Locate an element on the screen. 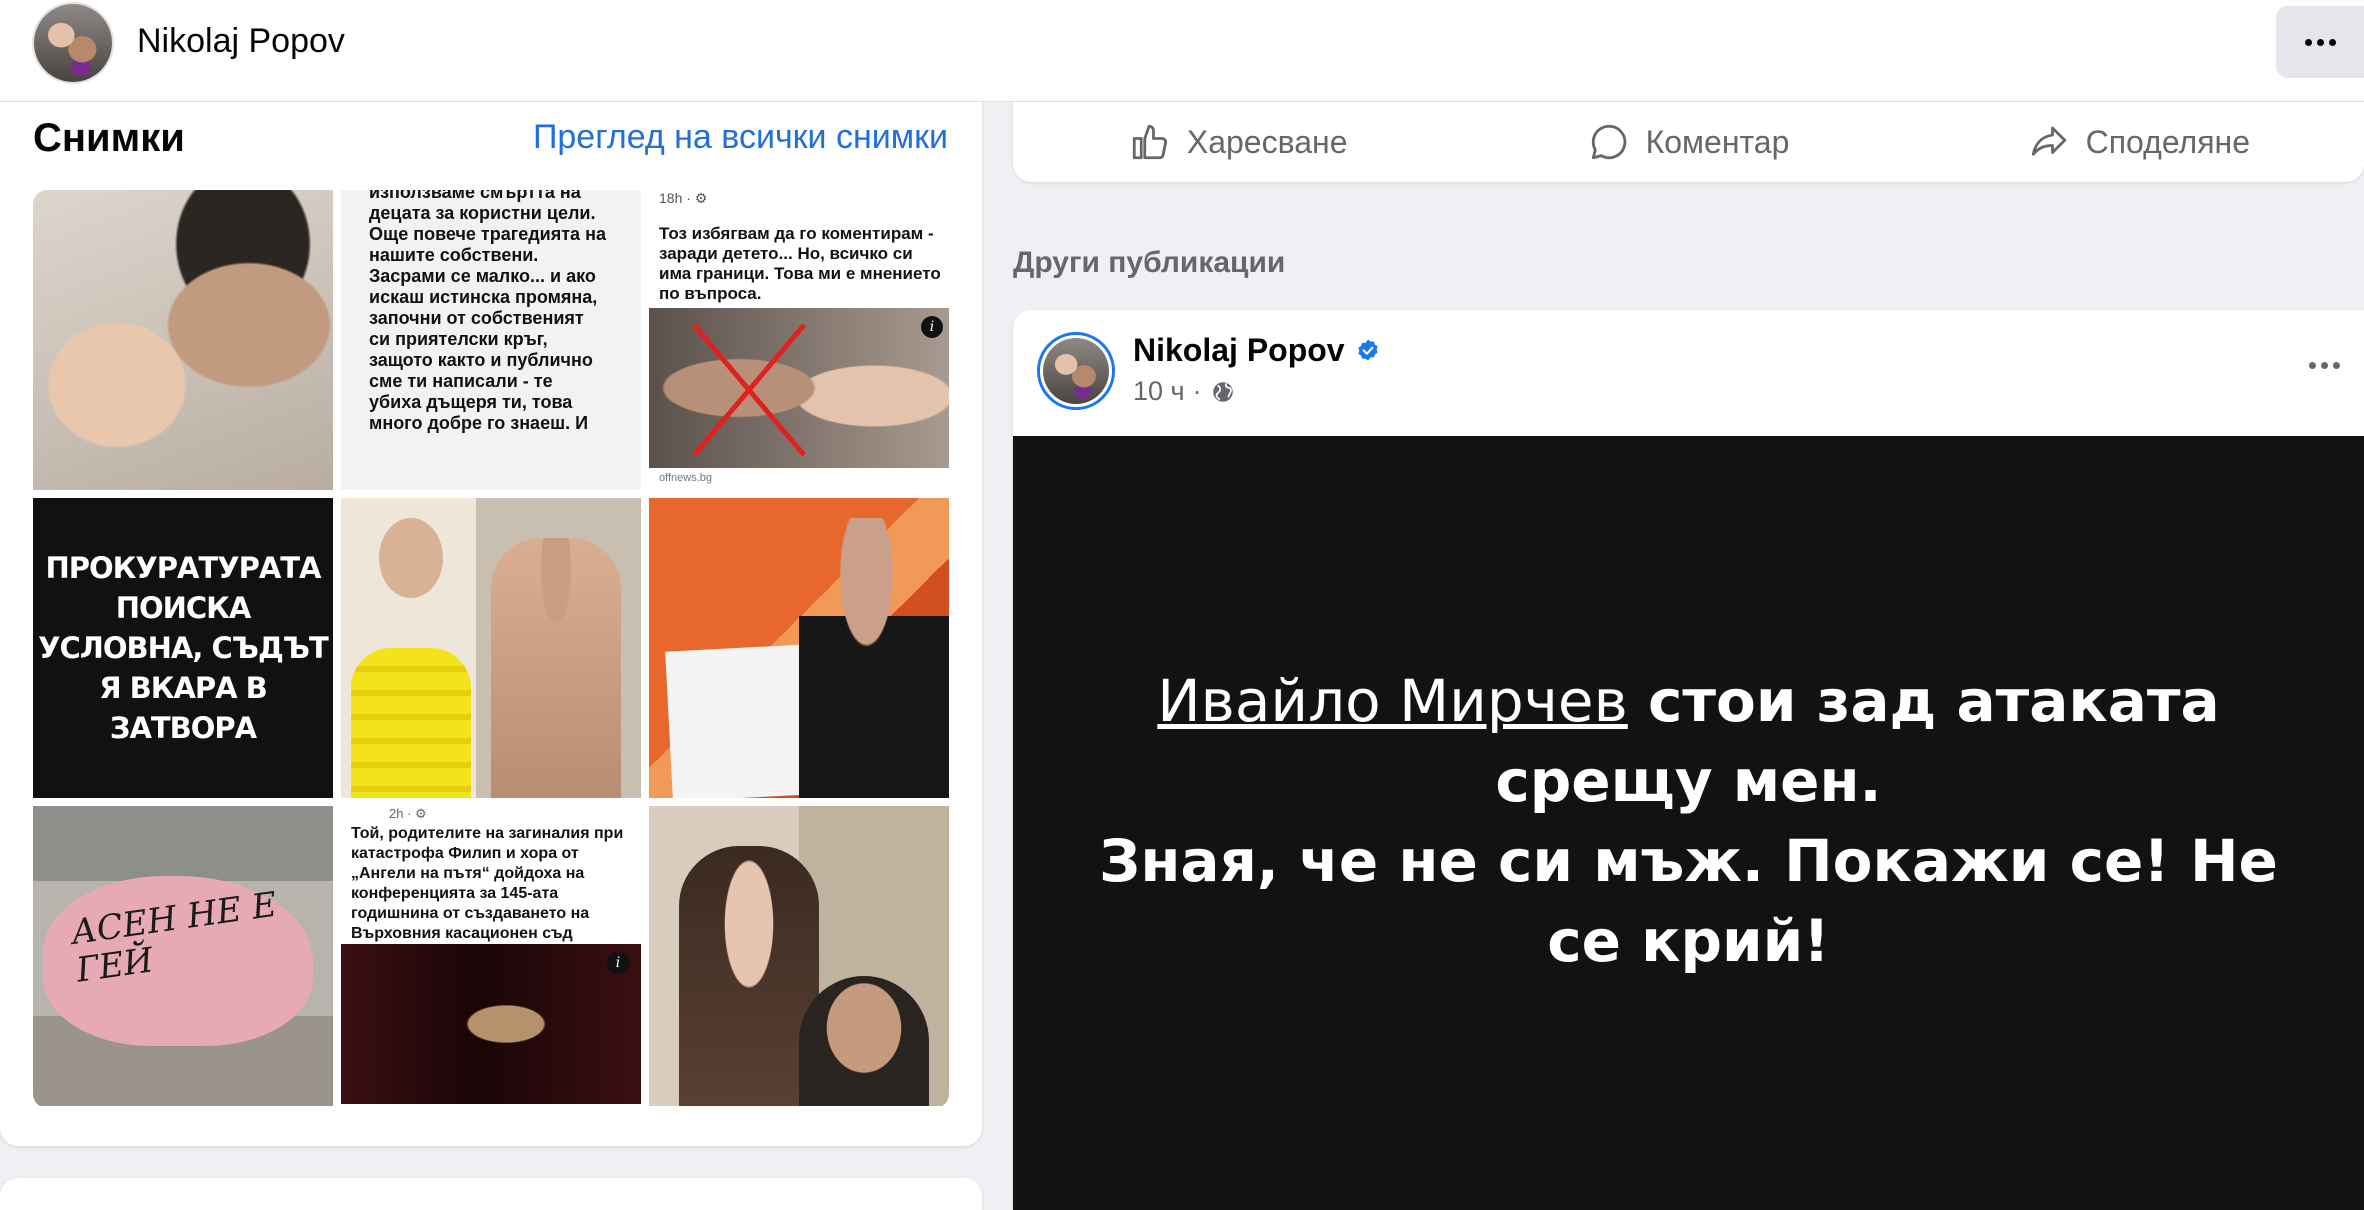 The height and width of the screenshot is (1210, 2364). post-options-button is located at coordinates (2324, 365).